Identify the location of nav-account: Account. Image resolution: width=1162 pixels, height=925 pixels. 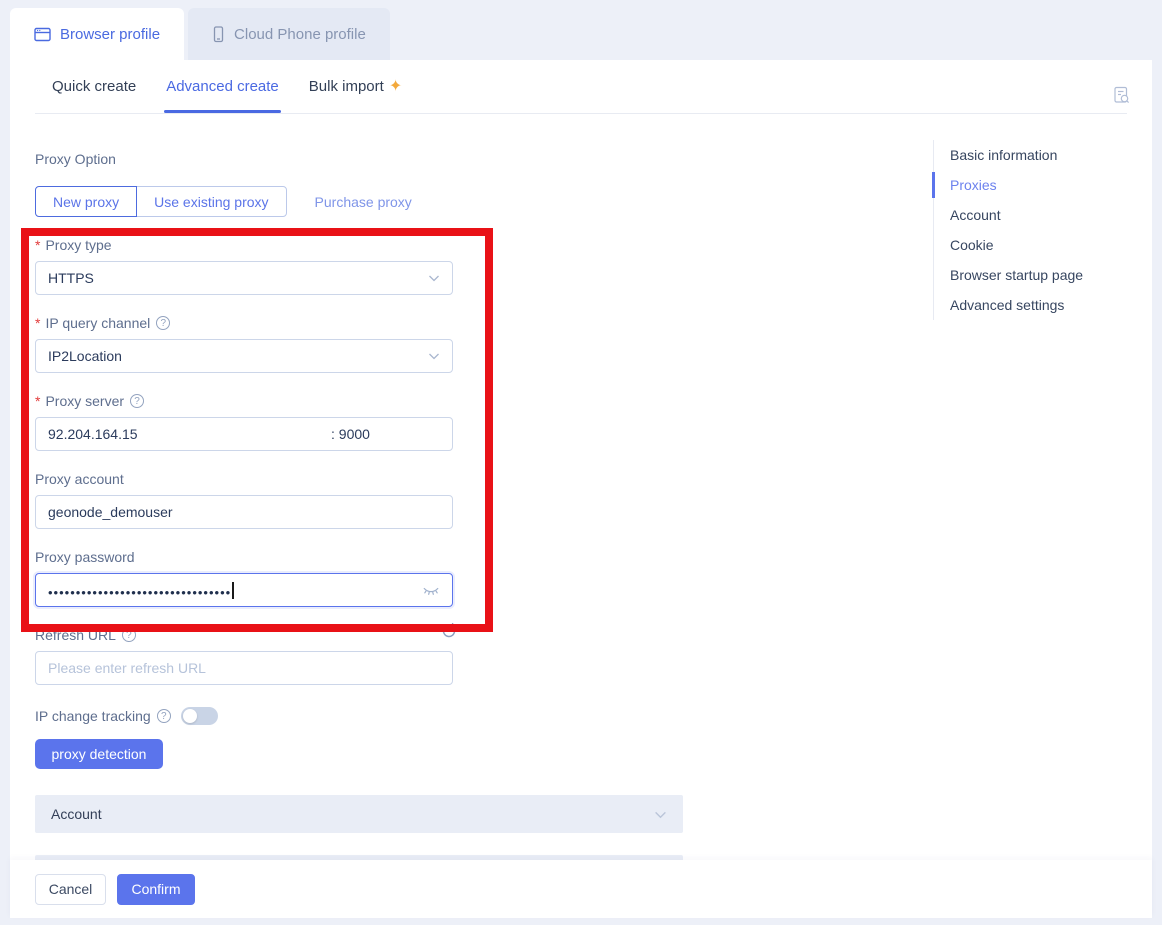
(1033, 215).